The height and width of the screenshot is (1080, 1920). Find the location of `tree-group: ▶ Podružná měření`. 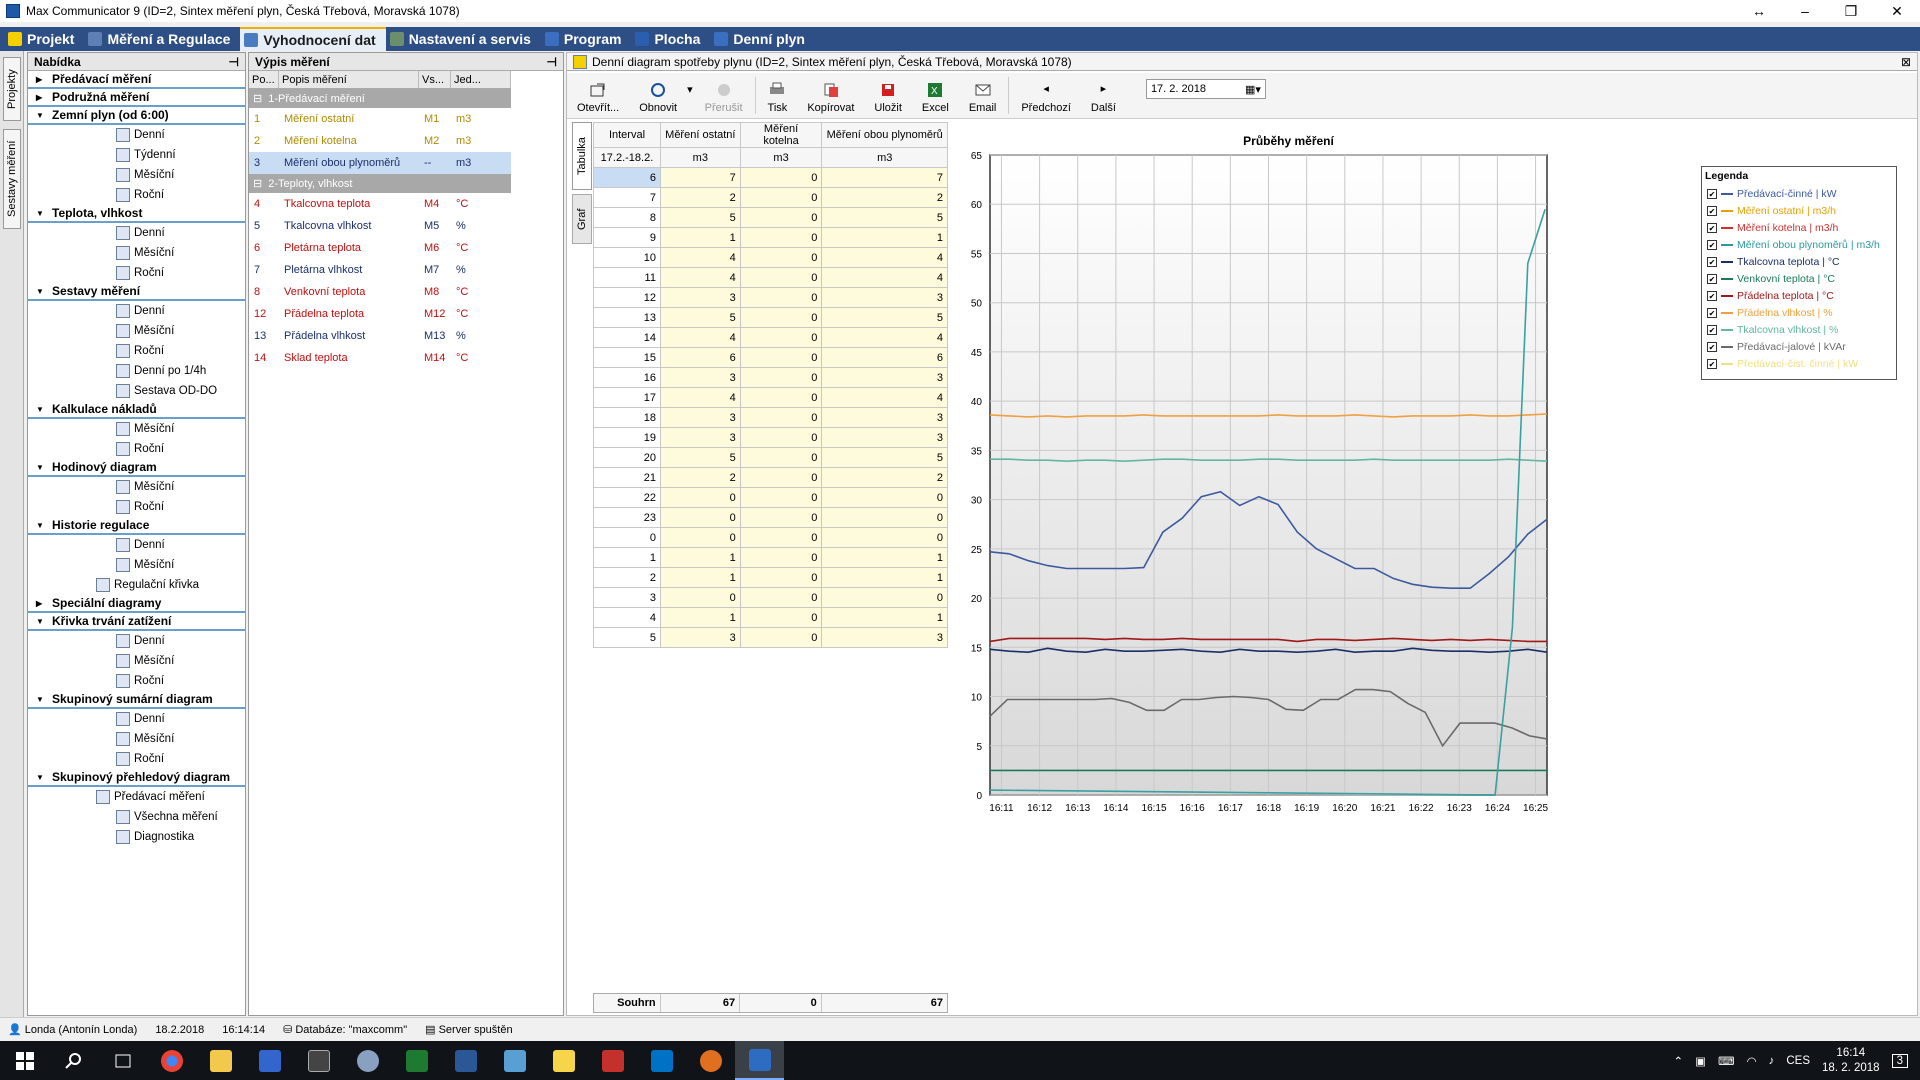

tree-group: ▶ Podružná měření is located at coordinates (136, 98).